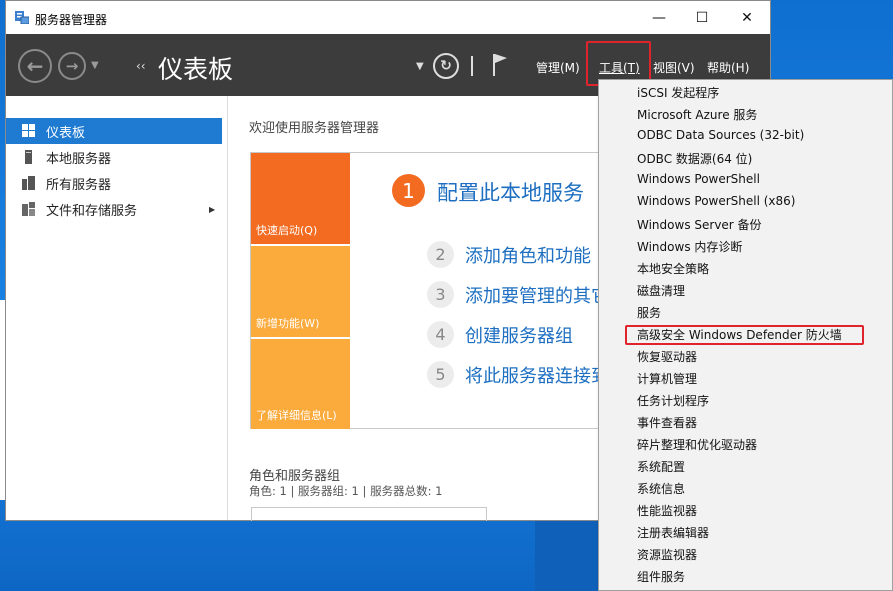  Describe the element at coordinates (141, 66) in the screenshot. I see `breadcrumb-arrow-icon: ‹‹` at that location.